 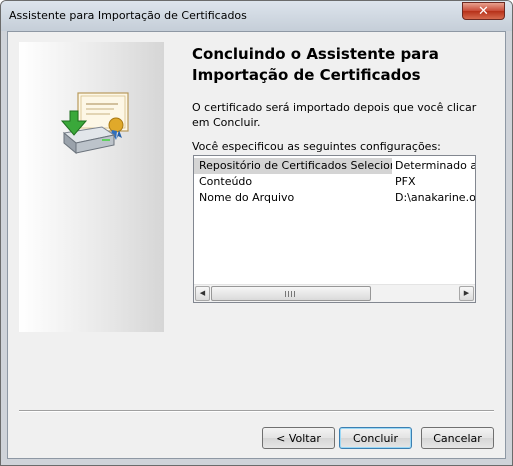 I want to click on setting-key: Conteúdo, so click(x=226, y=181).